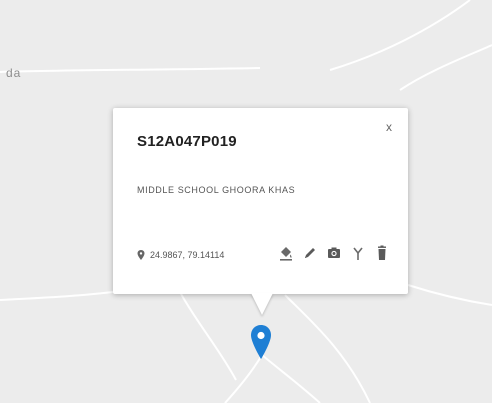  What do you see at coordinates (141, 255) in the screenshot?
I see `location-pin-icon` at bounding box center [141, 255].